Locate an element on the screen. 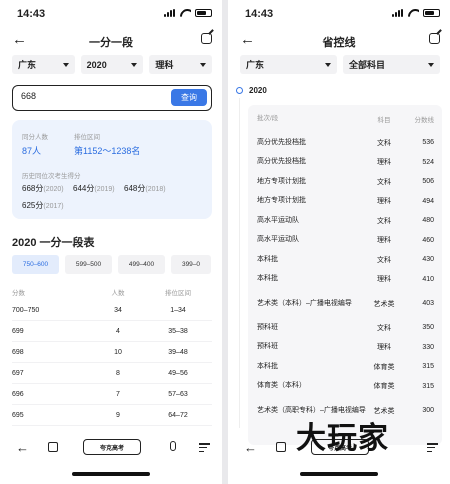 The width and height of the screenshot is (450, 484). cell-score-line: 536 is located at coordinates (428, 143).